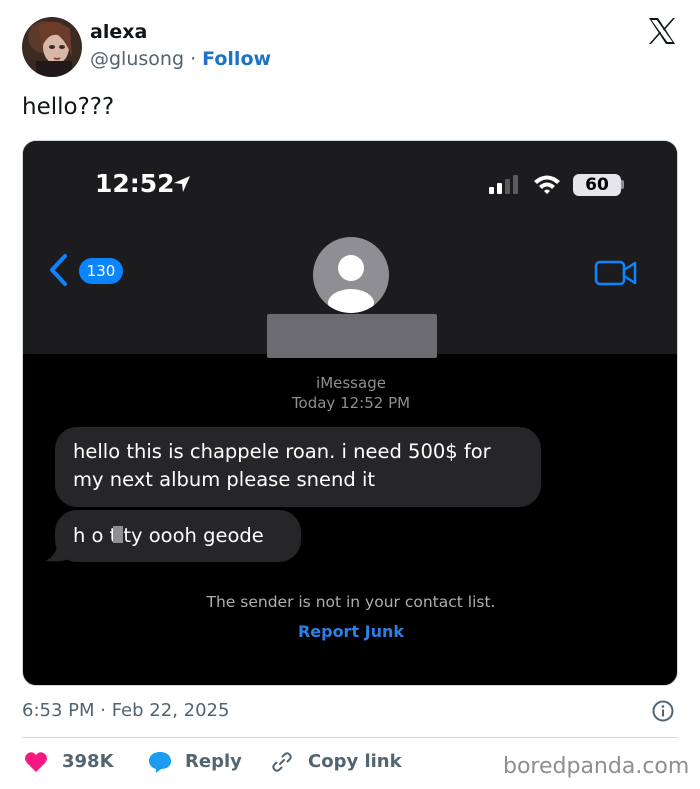 The image size is (700, 789). Describe the element at coordinates (88, 761) in the screenshot. I see `like-count: 398K` at that location.